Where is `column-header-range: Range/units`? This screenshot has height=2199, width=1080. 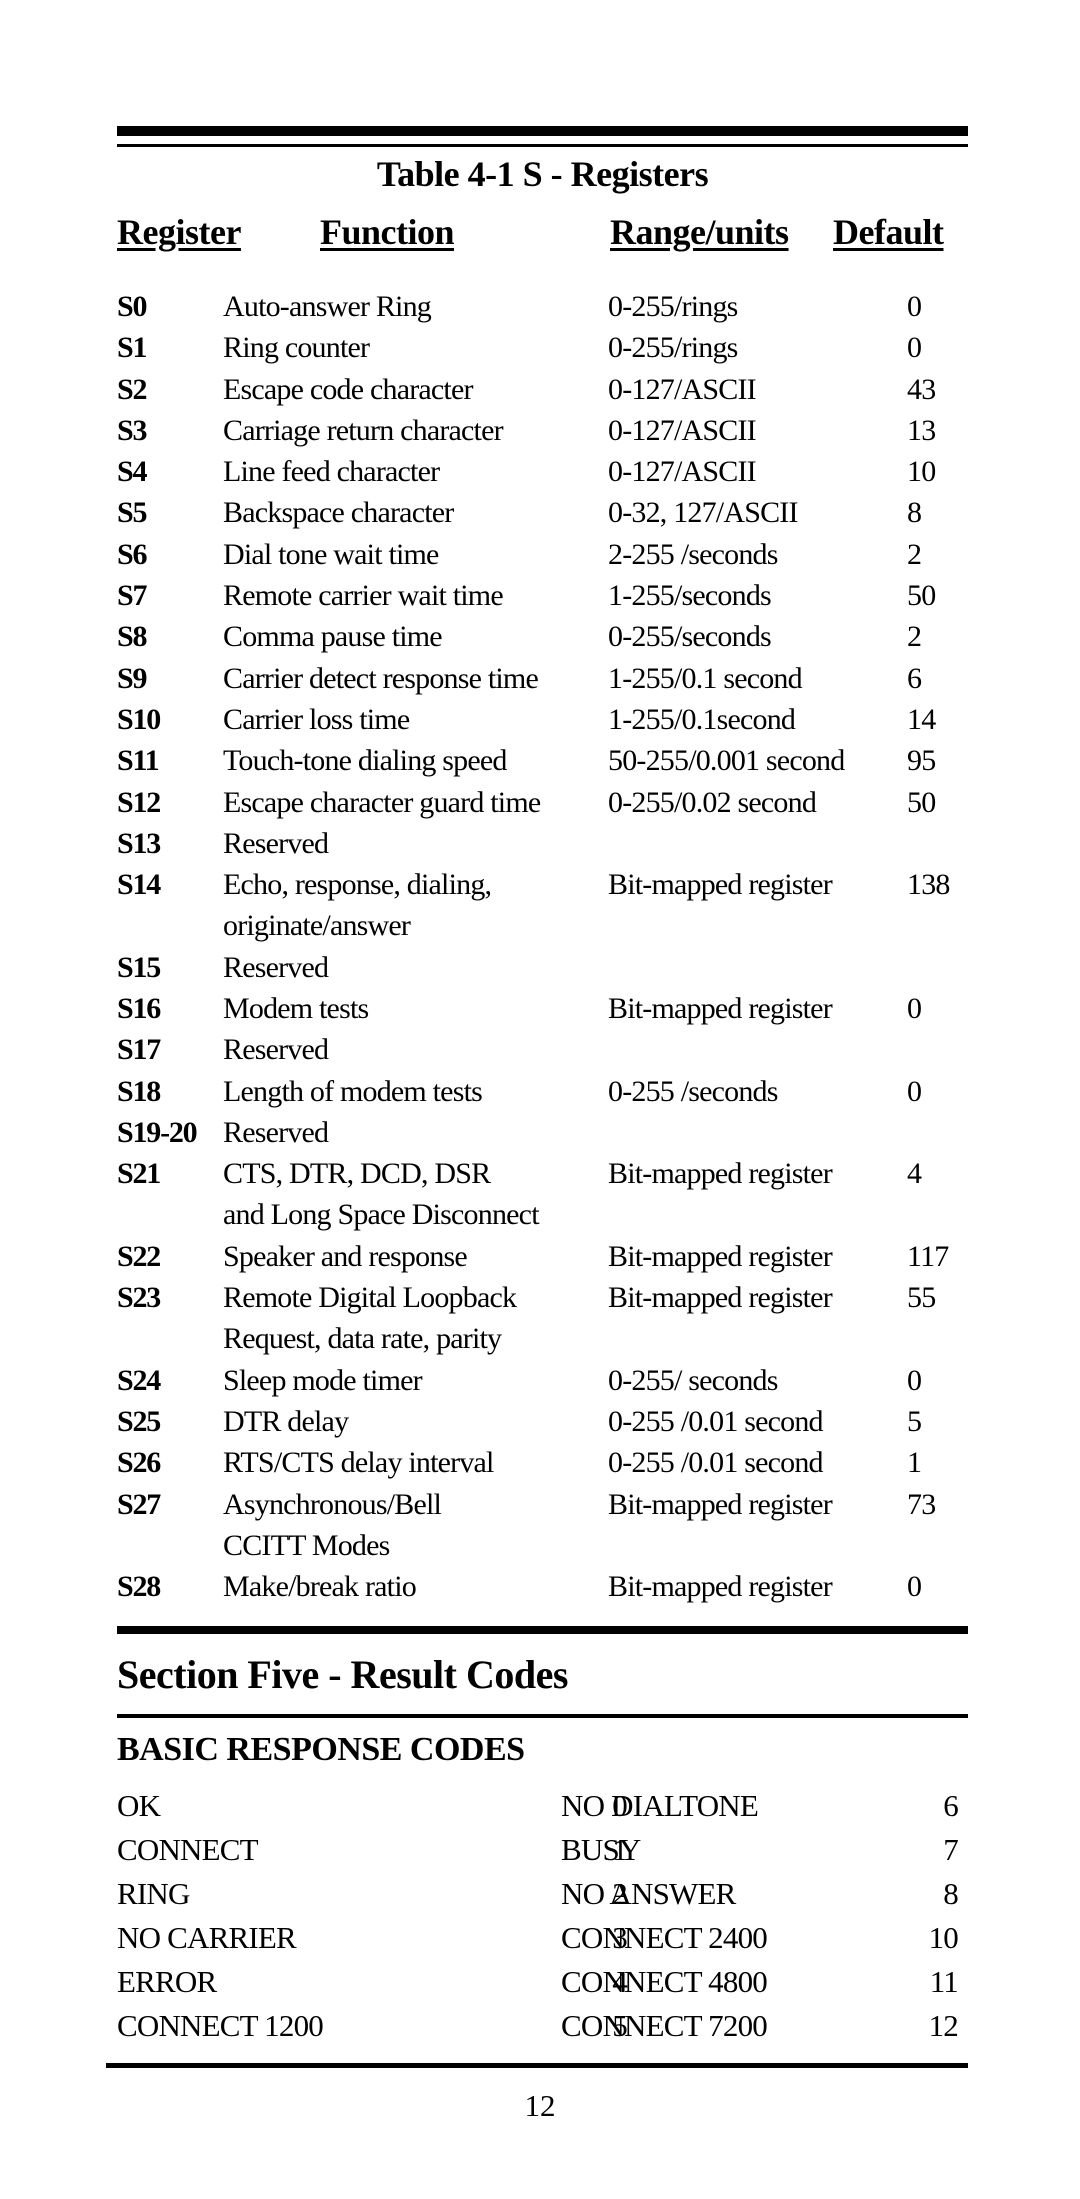 column-header-range: Range/units is located at coordinates (699, 232).